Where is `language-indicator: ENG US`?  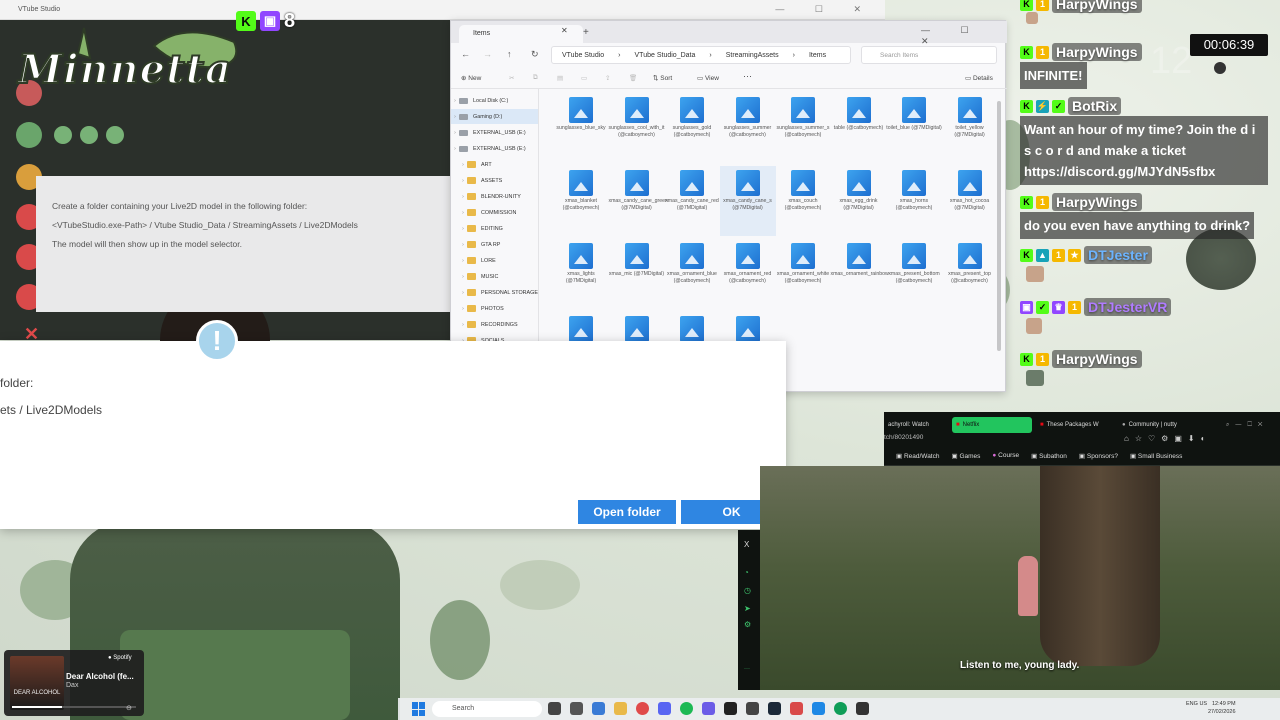
language-indicator: ENG US is located at coordinates (1196, 704).